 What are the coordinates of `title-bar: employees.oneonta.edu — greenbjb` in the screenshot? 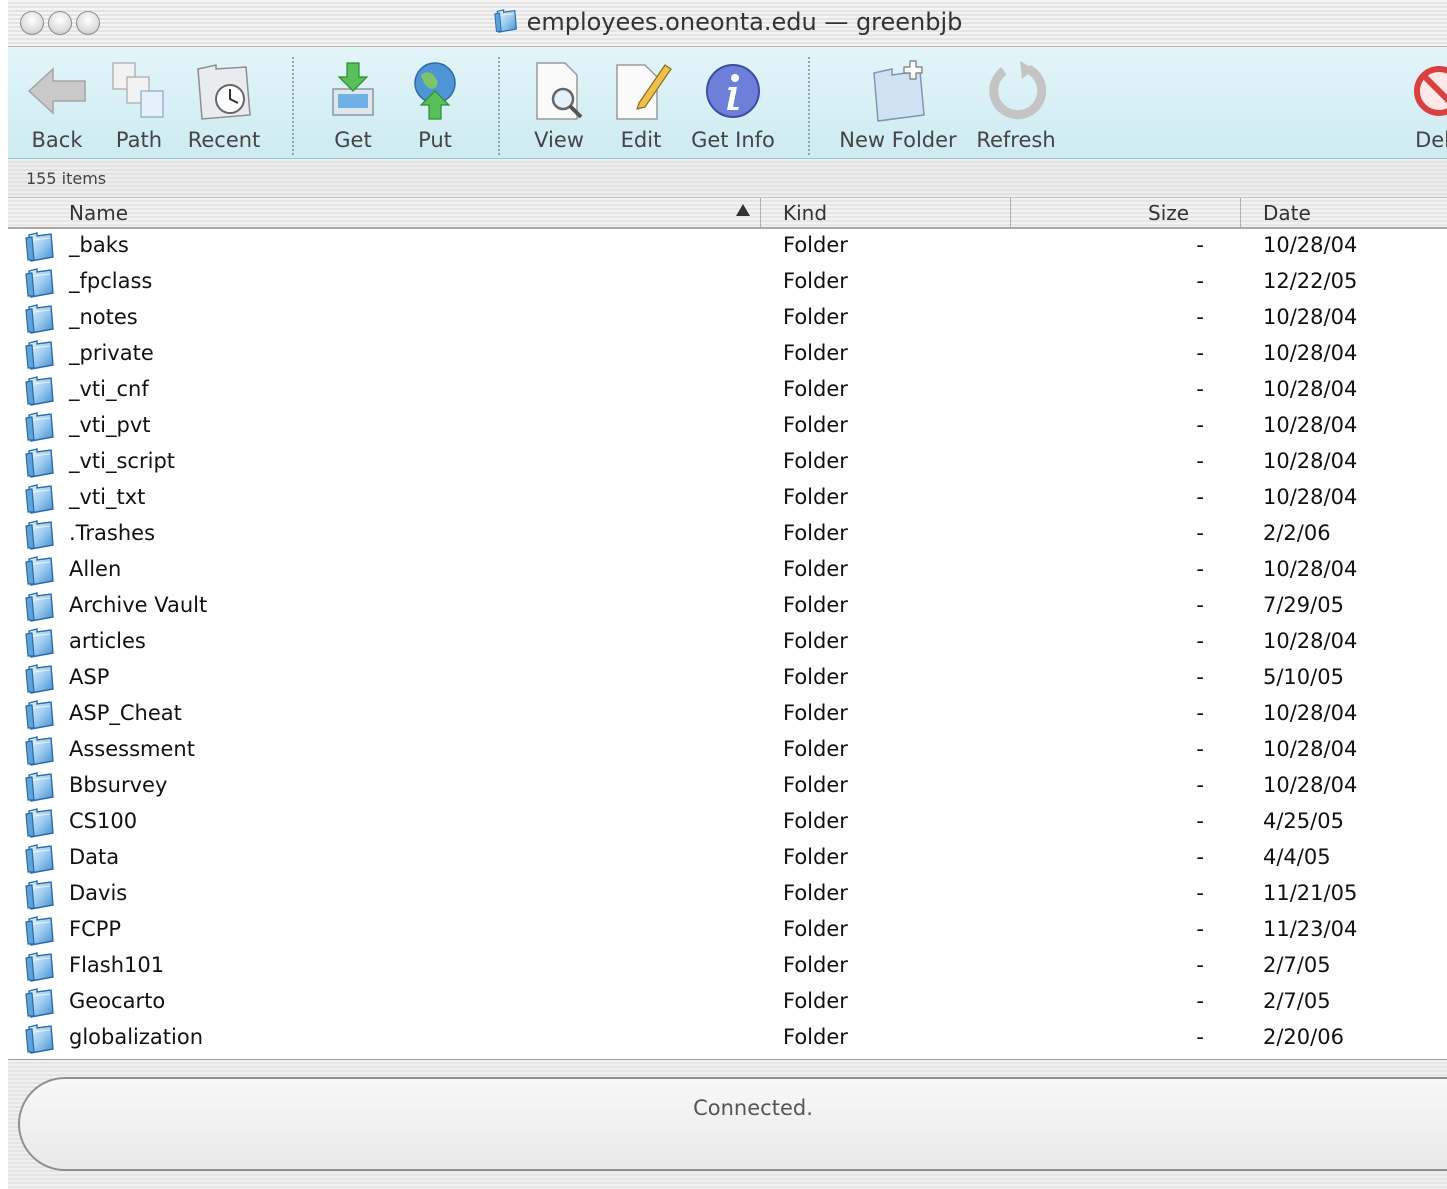 It's located at (727, 23).